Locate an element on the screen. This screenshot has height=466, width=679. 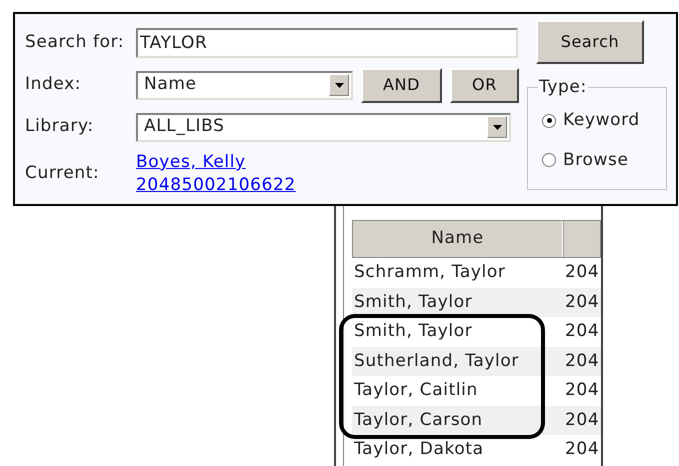
table-cell-text: Taylor, Caitlin is located at coordinates (416, 390).